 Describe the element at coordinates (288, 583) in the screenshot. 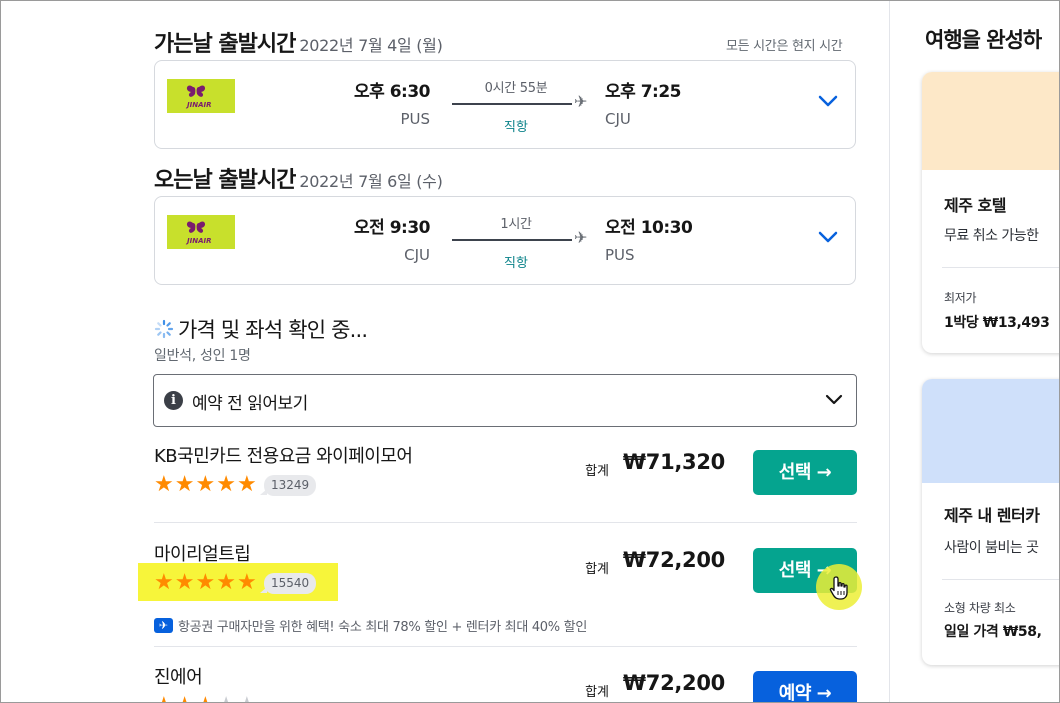

I see `review-count: 15540` at that location.